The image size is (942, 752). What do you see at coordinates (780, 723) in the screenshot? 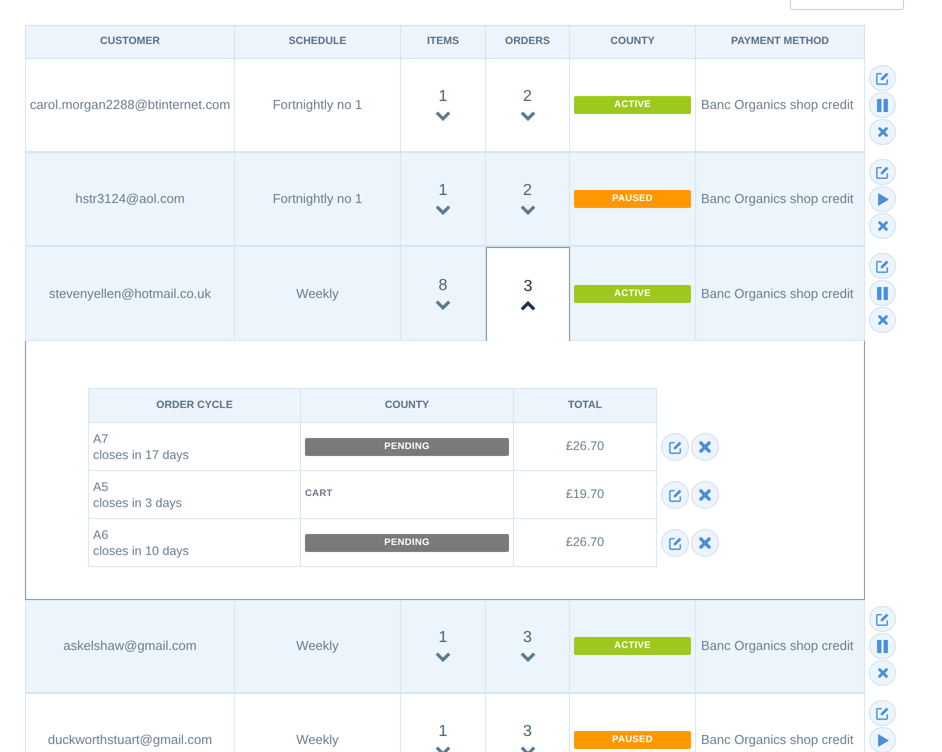
I see `table-cell: Banc Organics shop credit` at bounding box center [780, 723].